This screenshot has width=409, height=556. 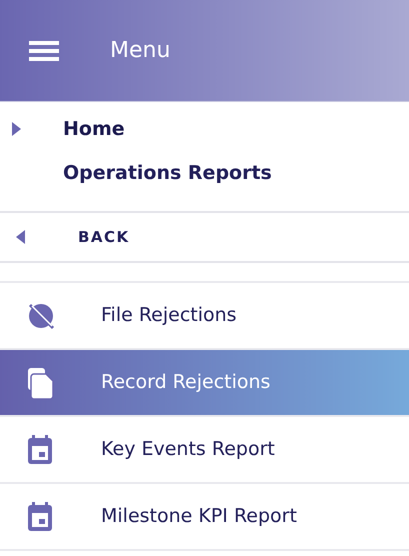 I want to click on breadcrumb-link: Home, so click(x=94, y=129).